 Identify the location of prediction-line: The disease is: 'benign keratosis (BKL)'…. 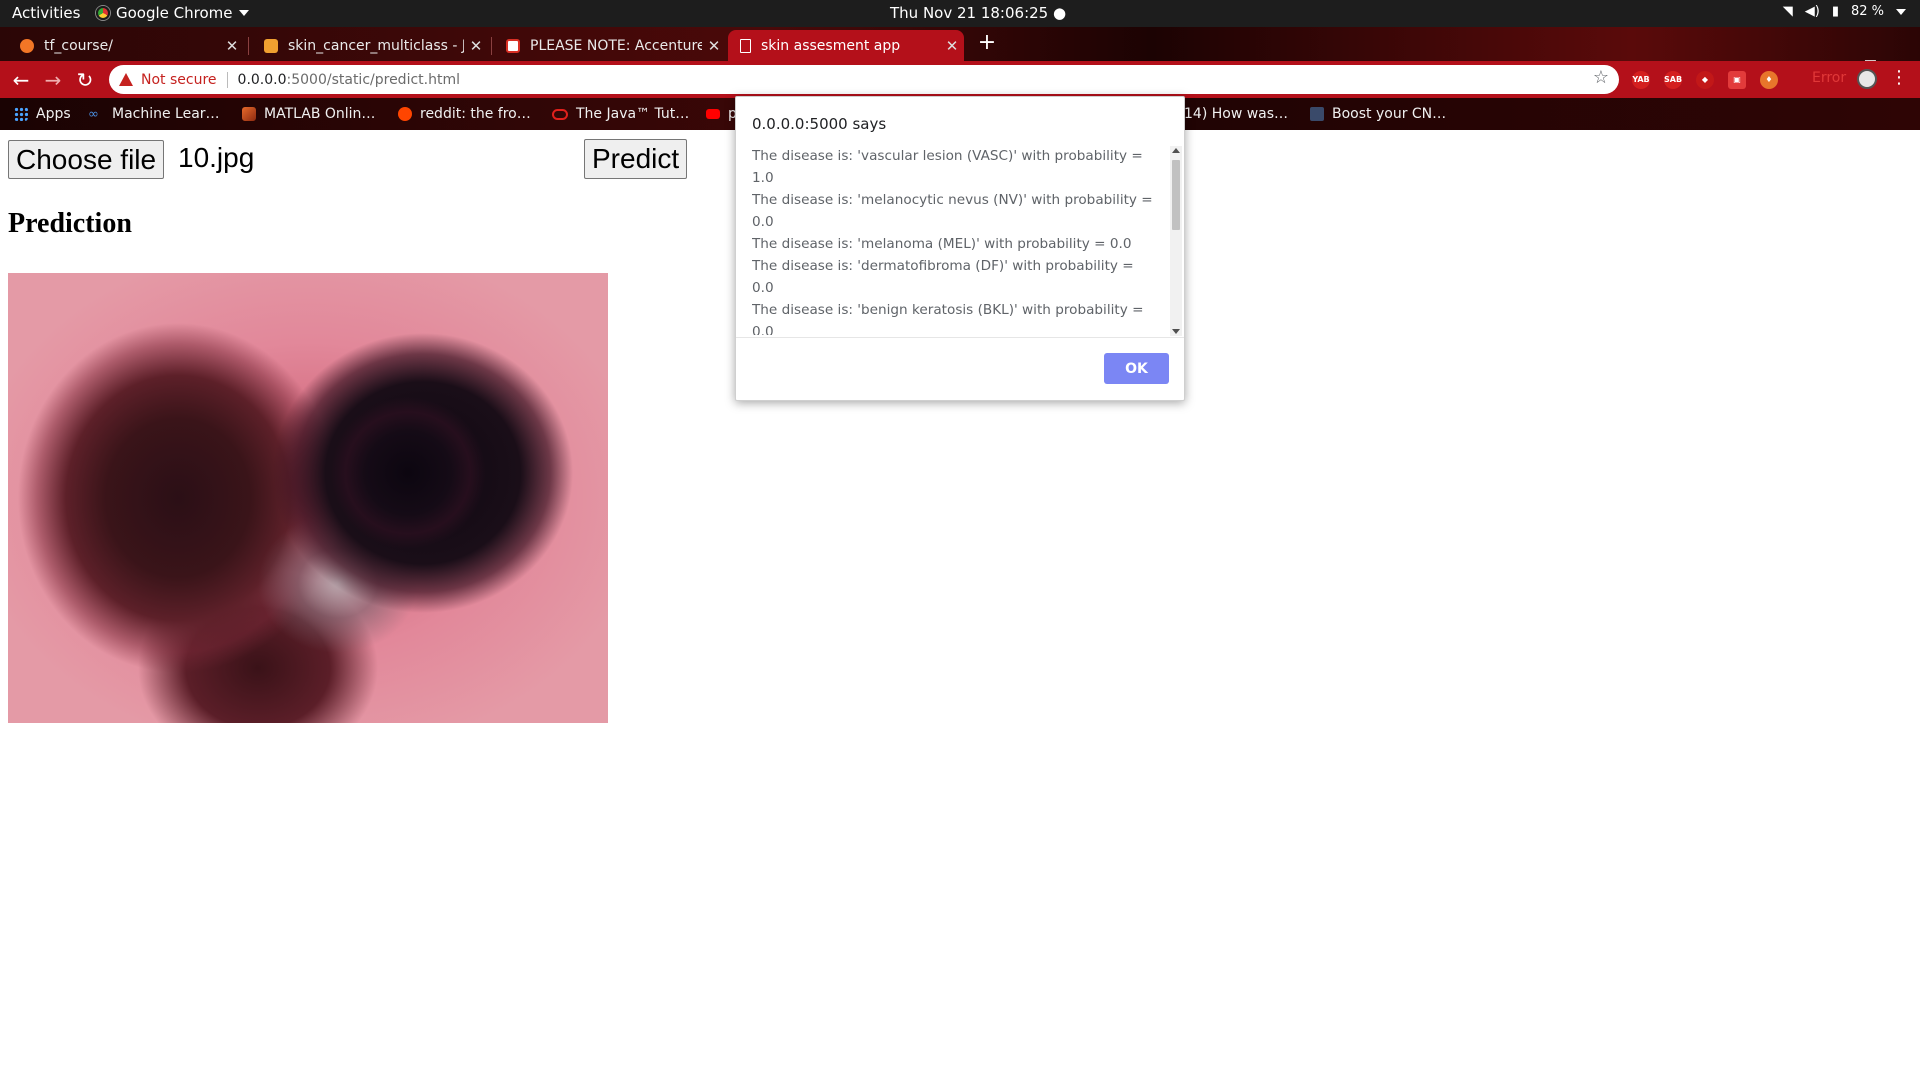
(948, 318).